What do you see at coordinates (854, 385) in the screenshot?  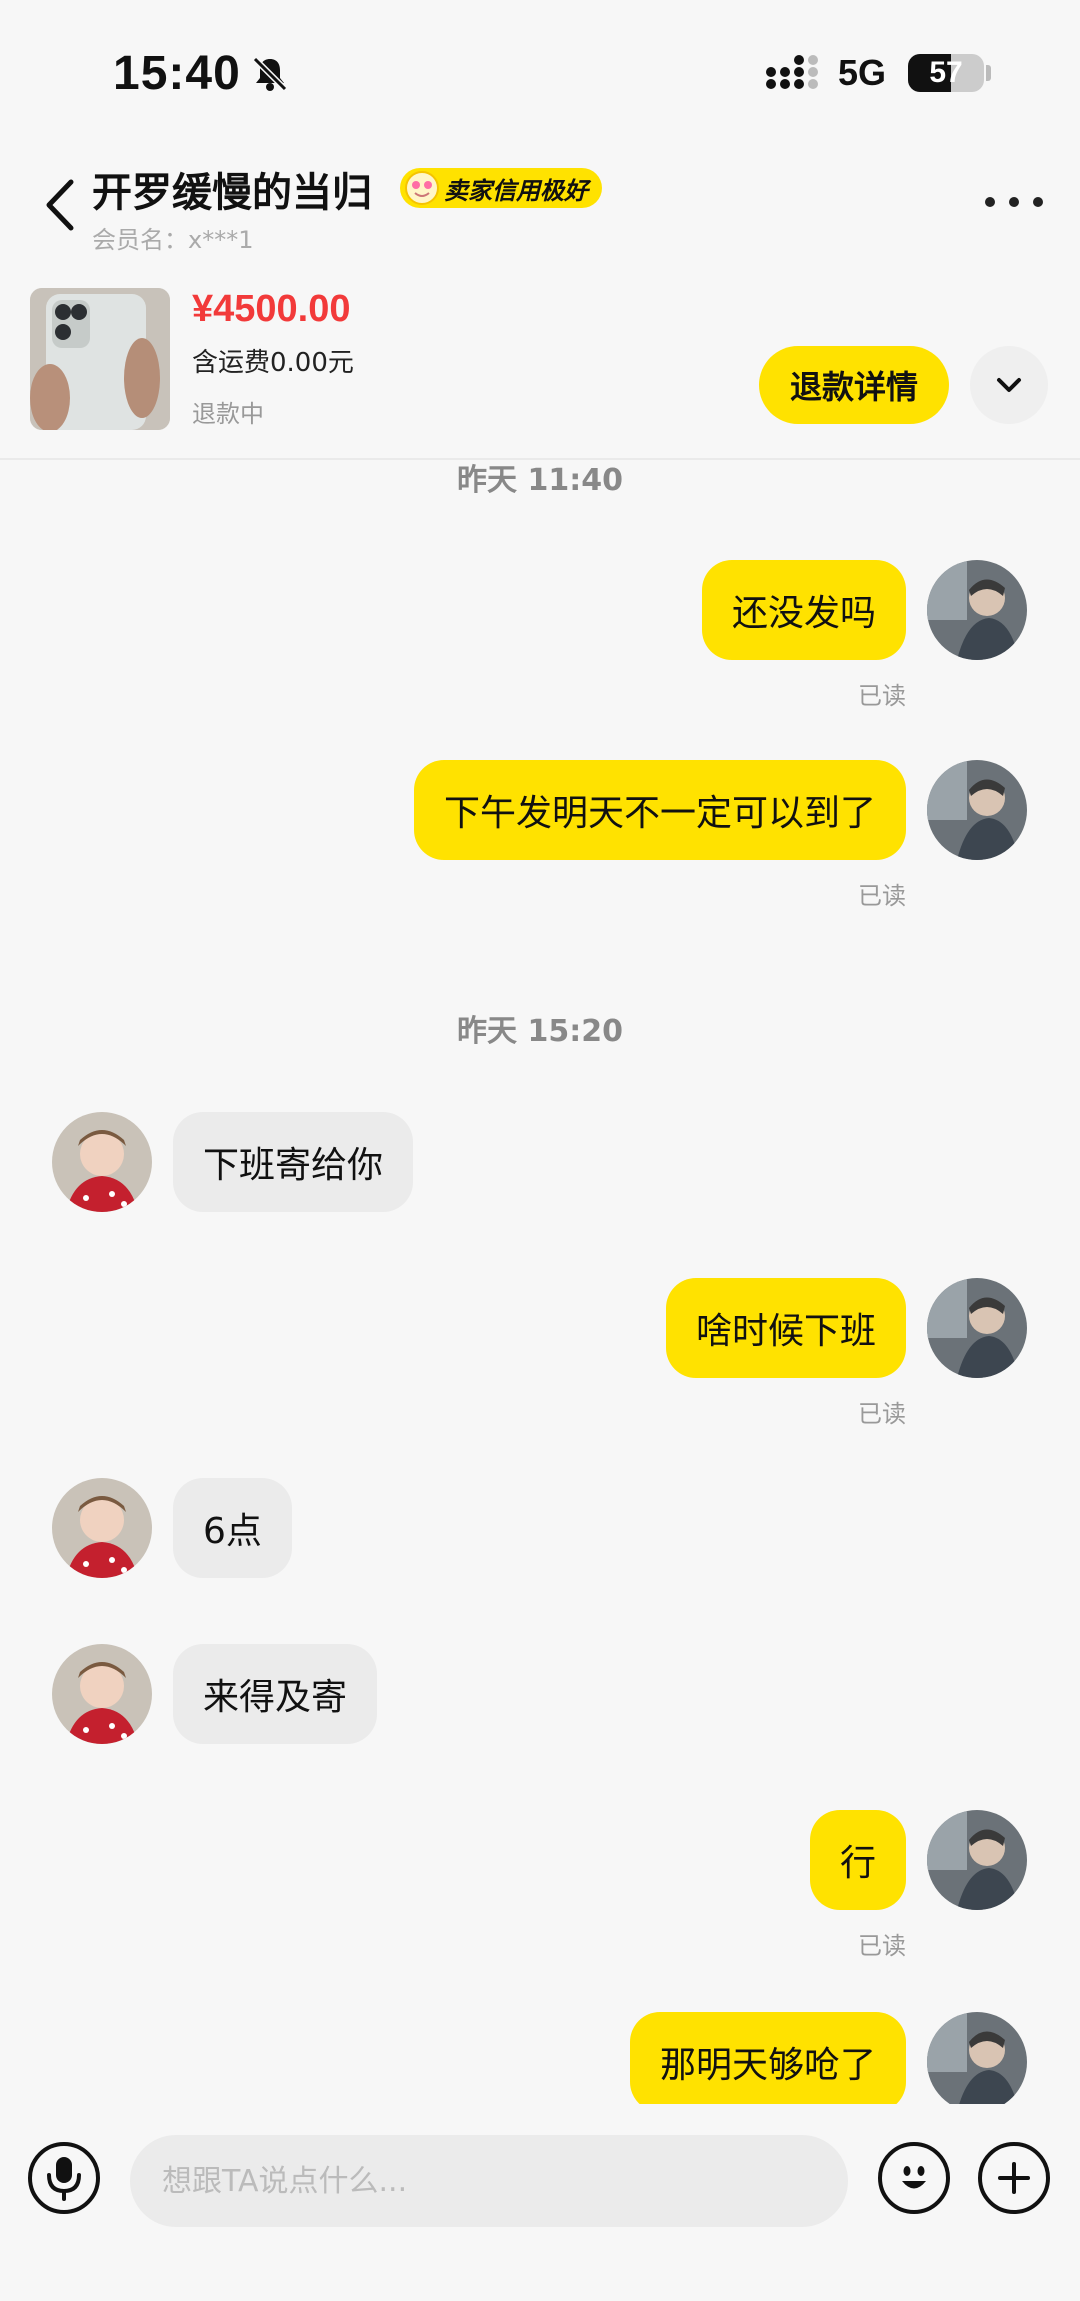 I see `refund-details-button: 退款详情` at bounding box center [854, 385].